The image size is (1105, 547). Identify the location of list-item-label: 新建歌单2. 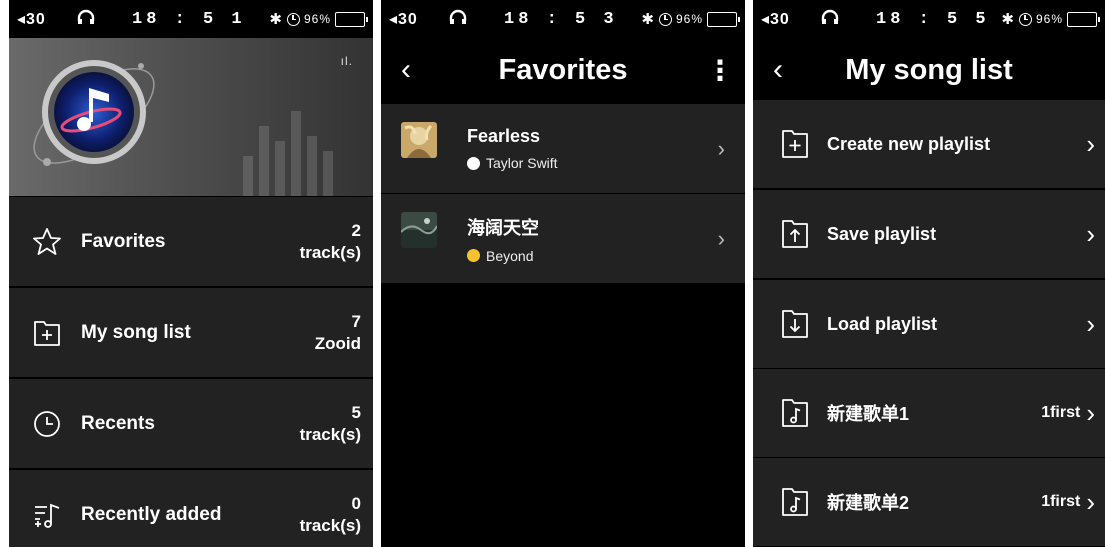
(868, 503).